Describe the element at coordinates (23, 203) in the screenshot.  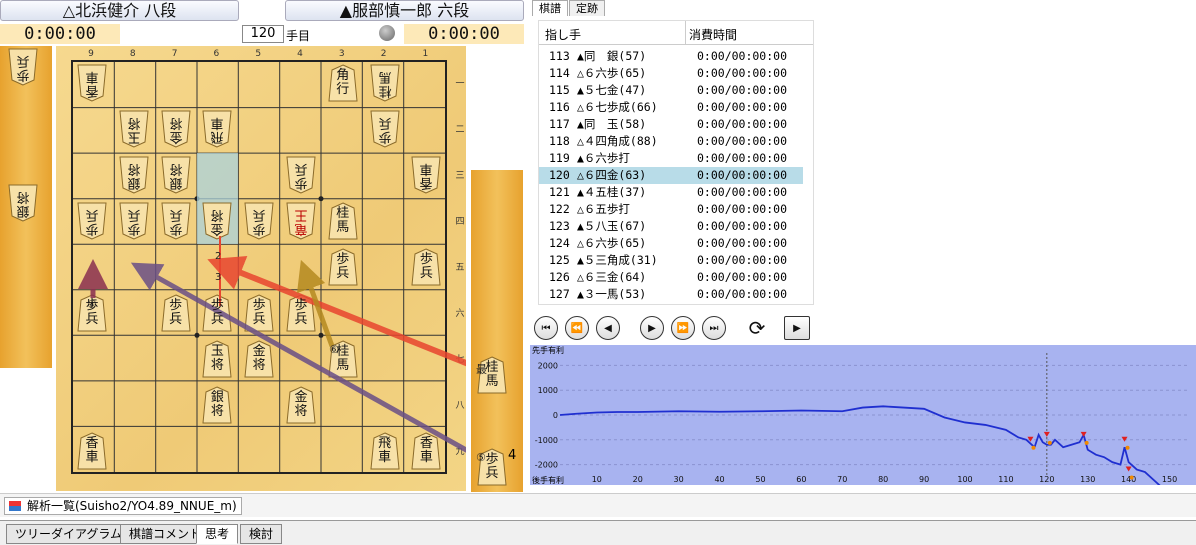
I see `gote-hand-piece: 銀将` at that location.